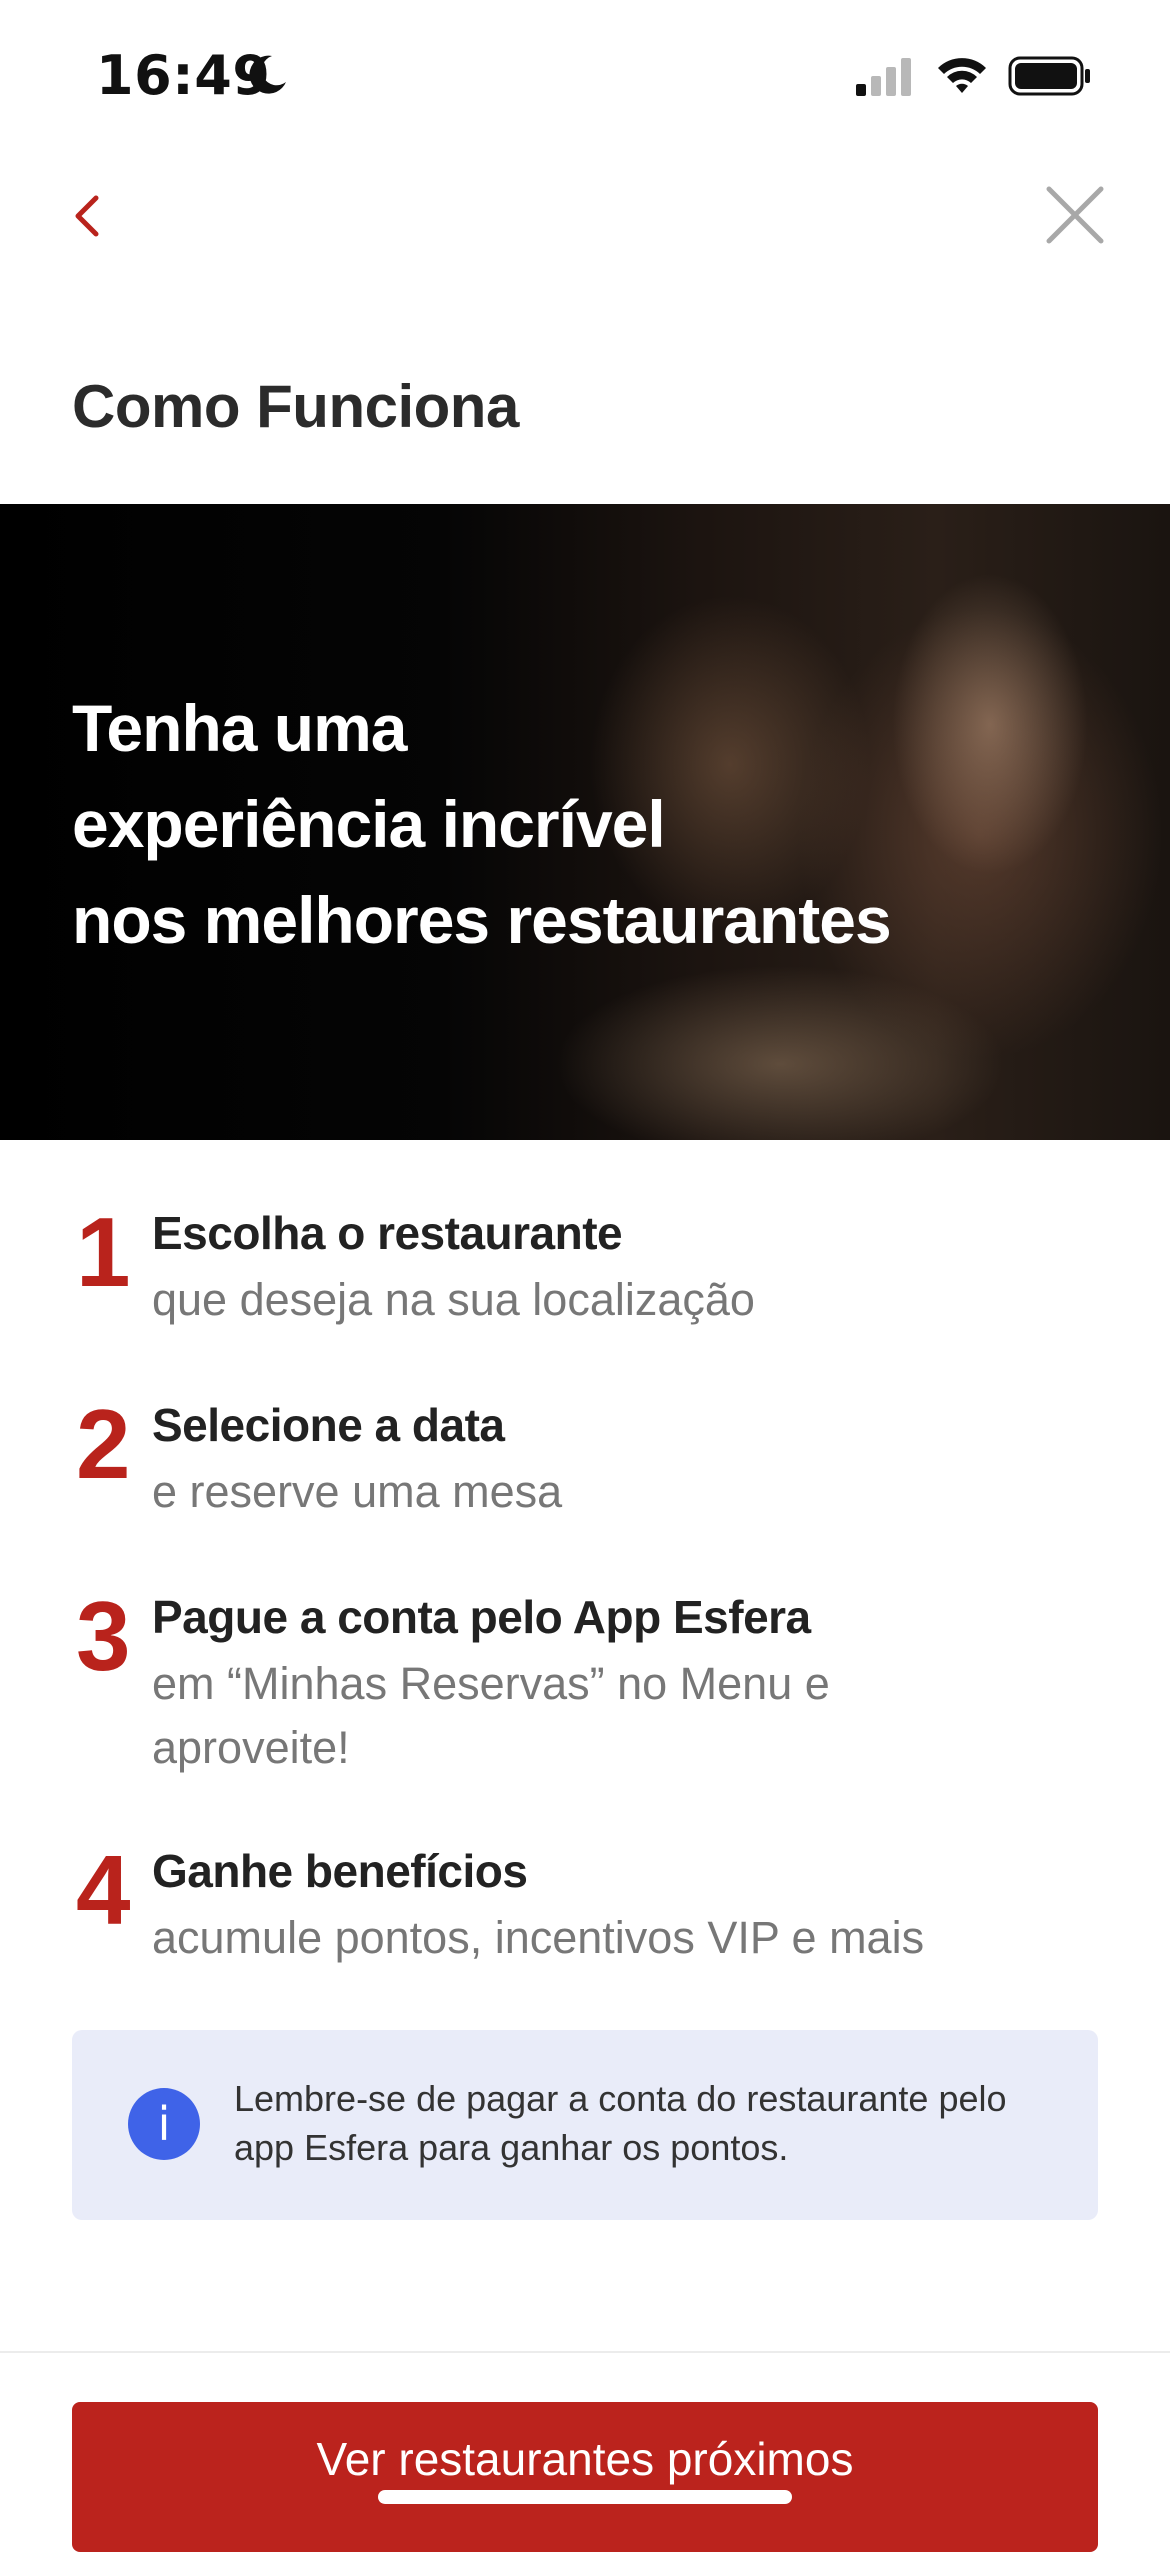 The width and height of the screenshot is (1170, 2552). Describe the element at coordinates (1049, 76) in the screenshot. I see `battery-icon` at that location.